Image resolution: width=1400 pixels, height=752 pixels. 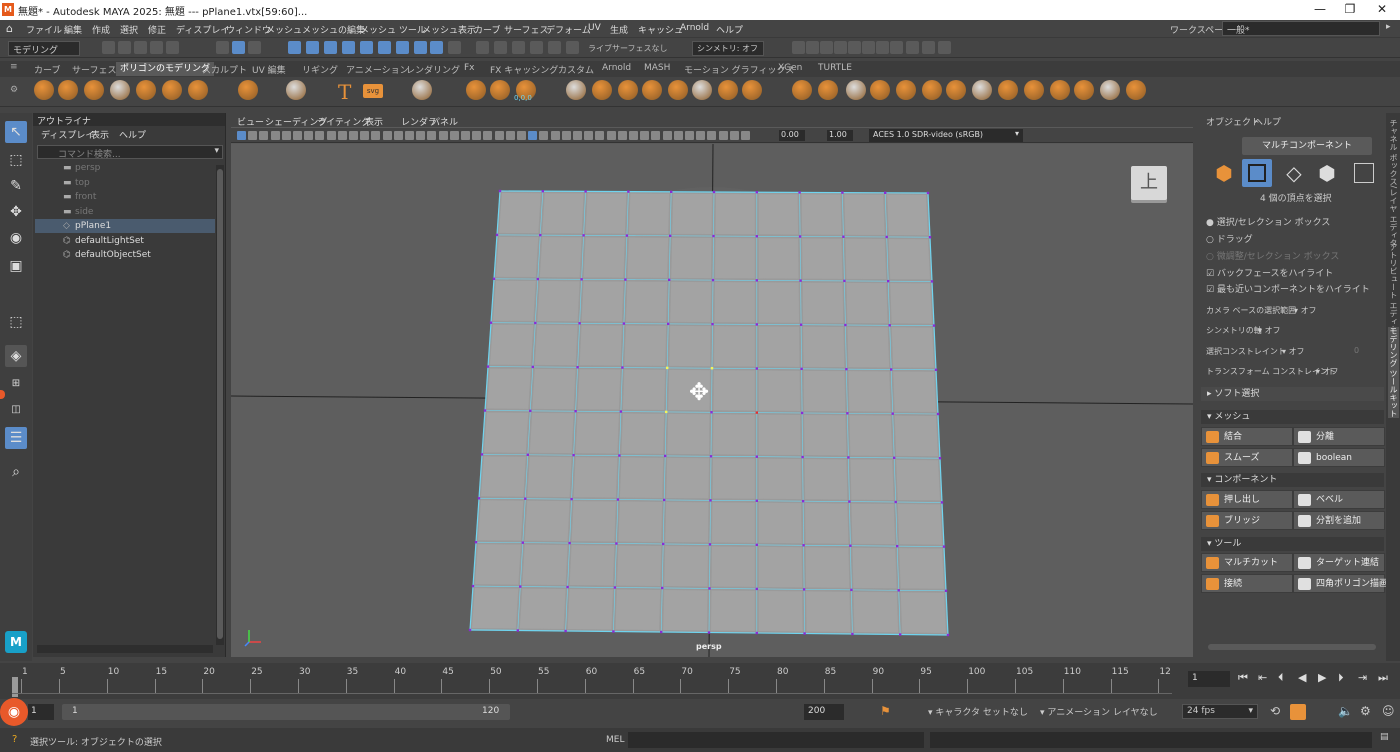 What do you see at coordinates (729, 29) in the screenshot?
I see `menu-item-18: ヘルプ` at bounding box center [729, 29].